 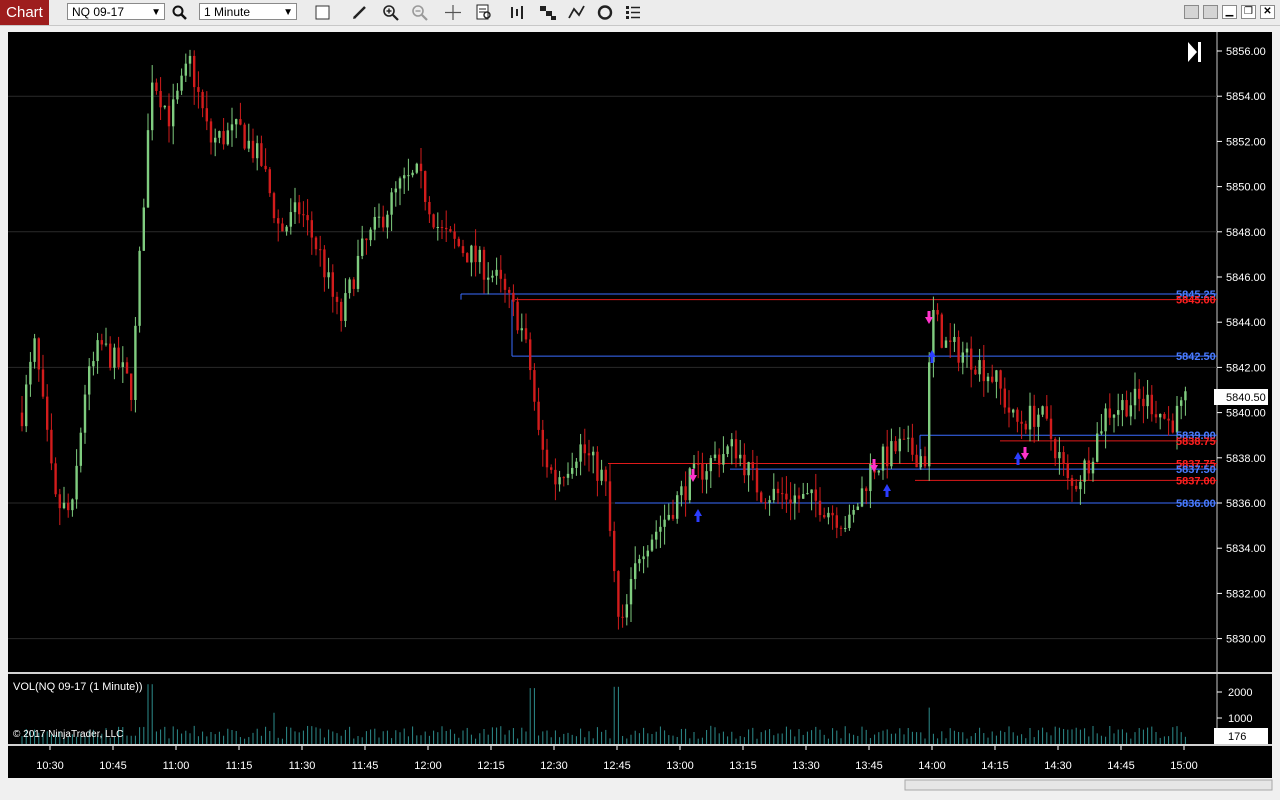 What do you see at coordinates (180, 12) in the screenshot?
I see `search-icon` at bounding box center [180, 12].